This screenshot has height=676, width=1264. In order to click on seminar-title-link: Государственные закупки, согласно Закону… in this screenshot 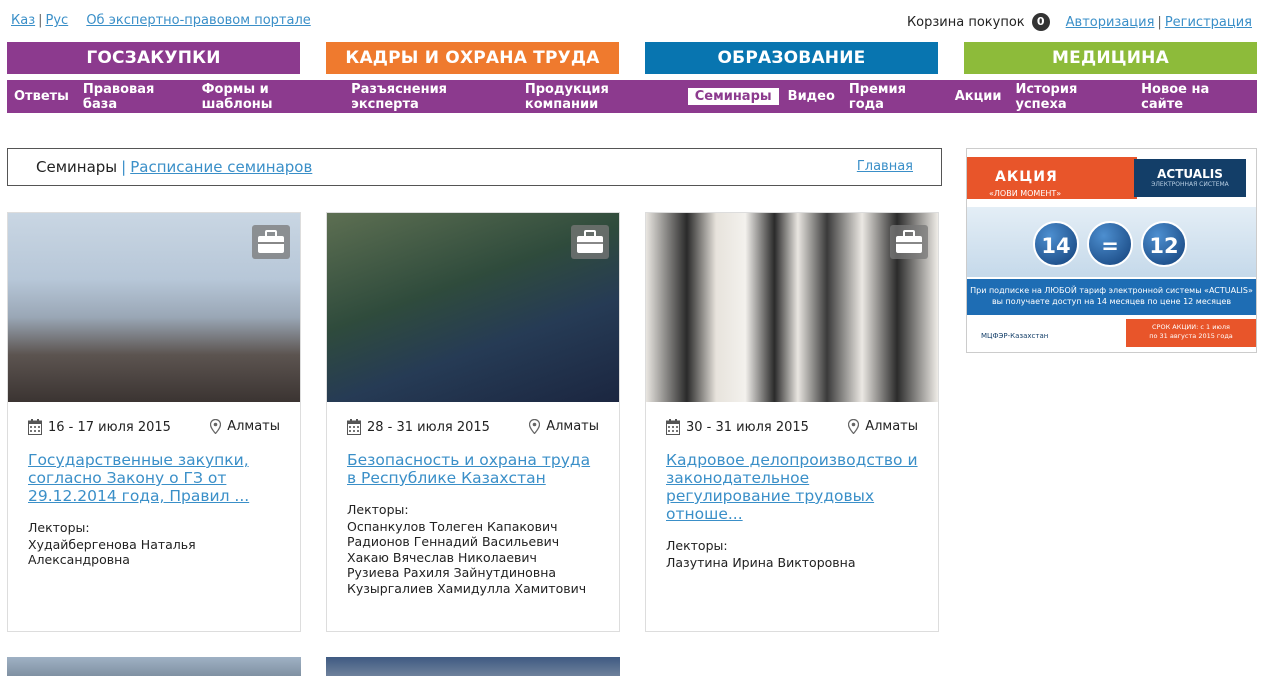, I will do `click(154, 478)`.